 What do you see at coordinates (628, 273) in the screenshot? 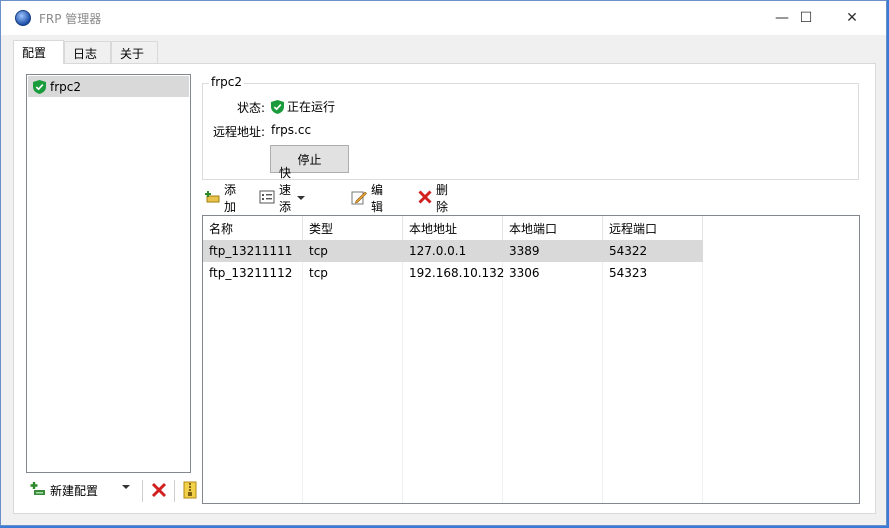
I see `cell-remote-port: 54323` at bounding box center [628, 273].